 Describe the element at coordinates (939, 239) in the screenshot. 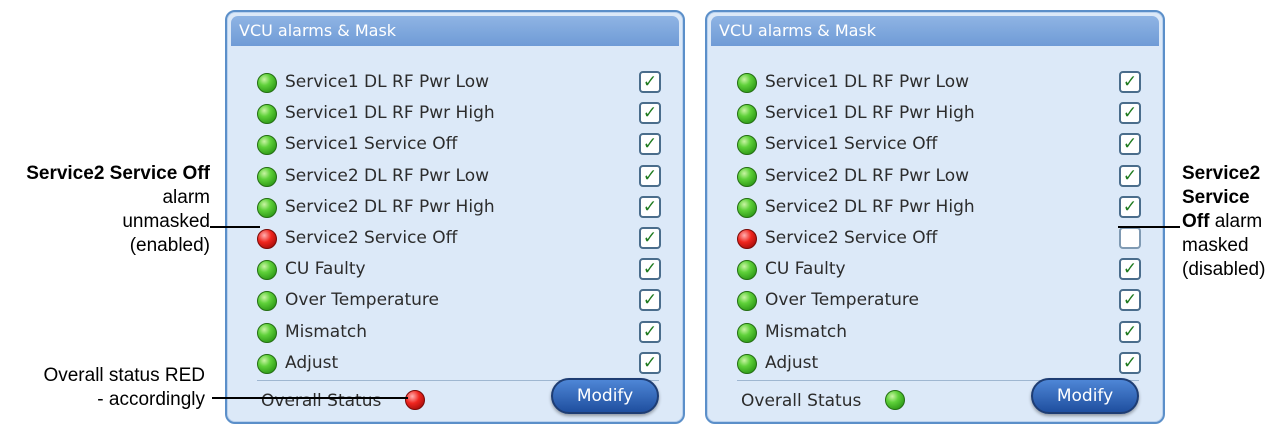

I see `alarm-row: Service2 Service Off` at that location.